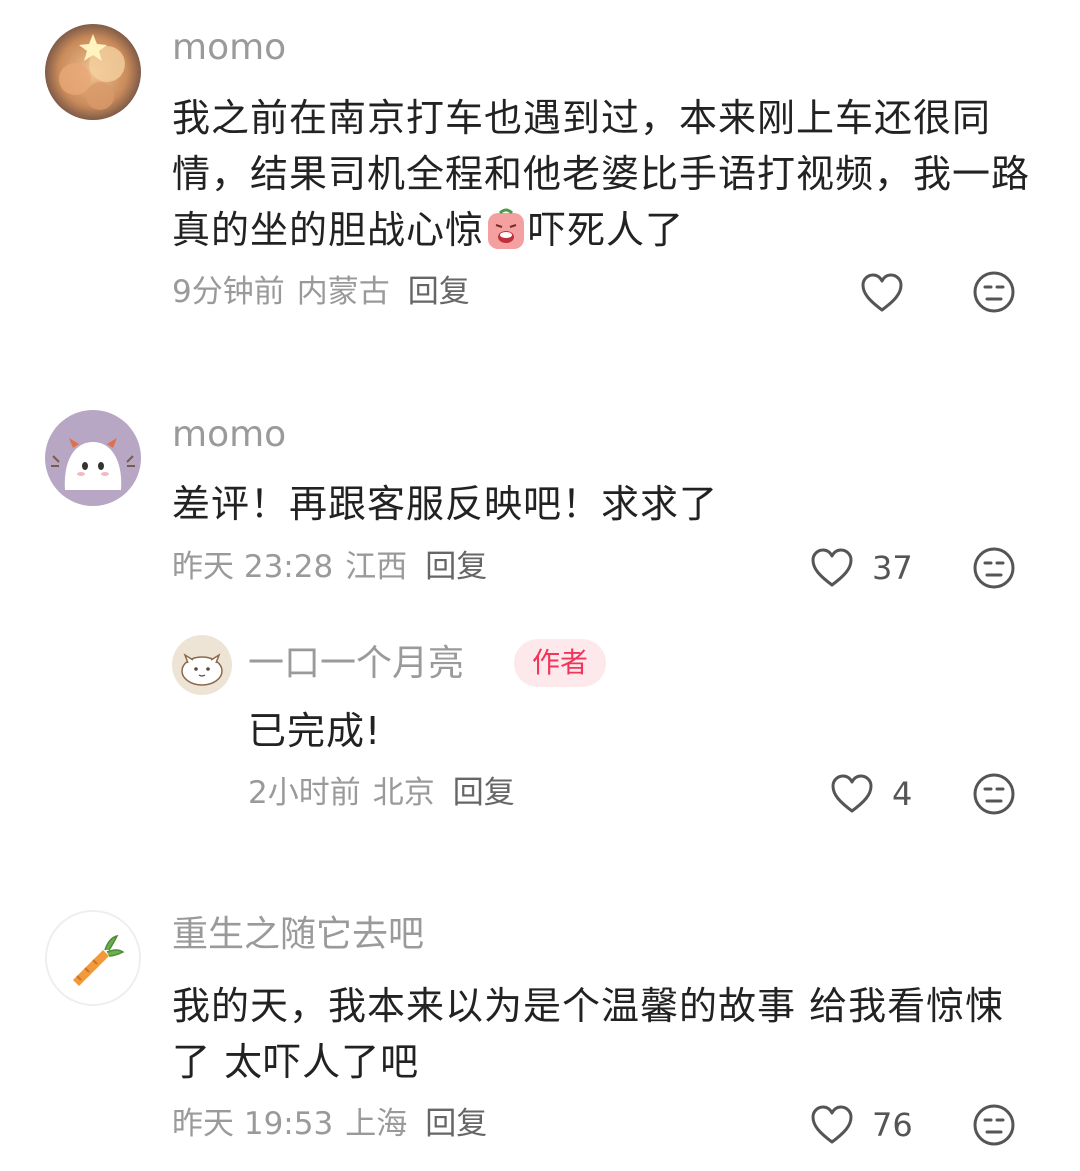 This screenshot has width=1080, height=1171. What do you see at coordinates (861, 1125) in the screenshot?
I see `like-button: 76` at bounding box center [861, 1125].